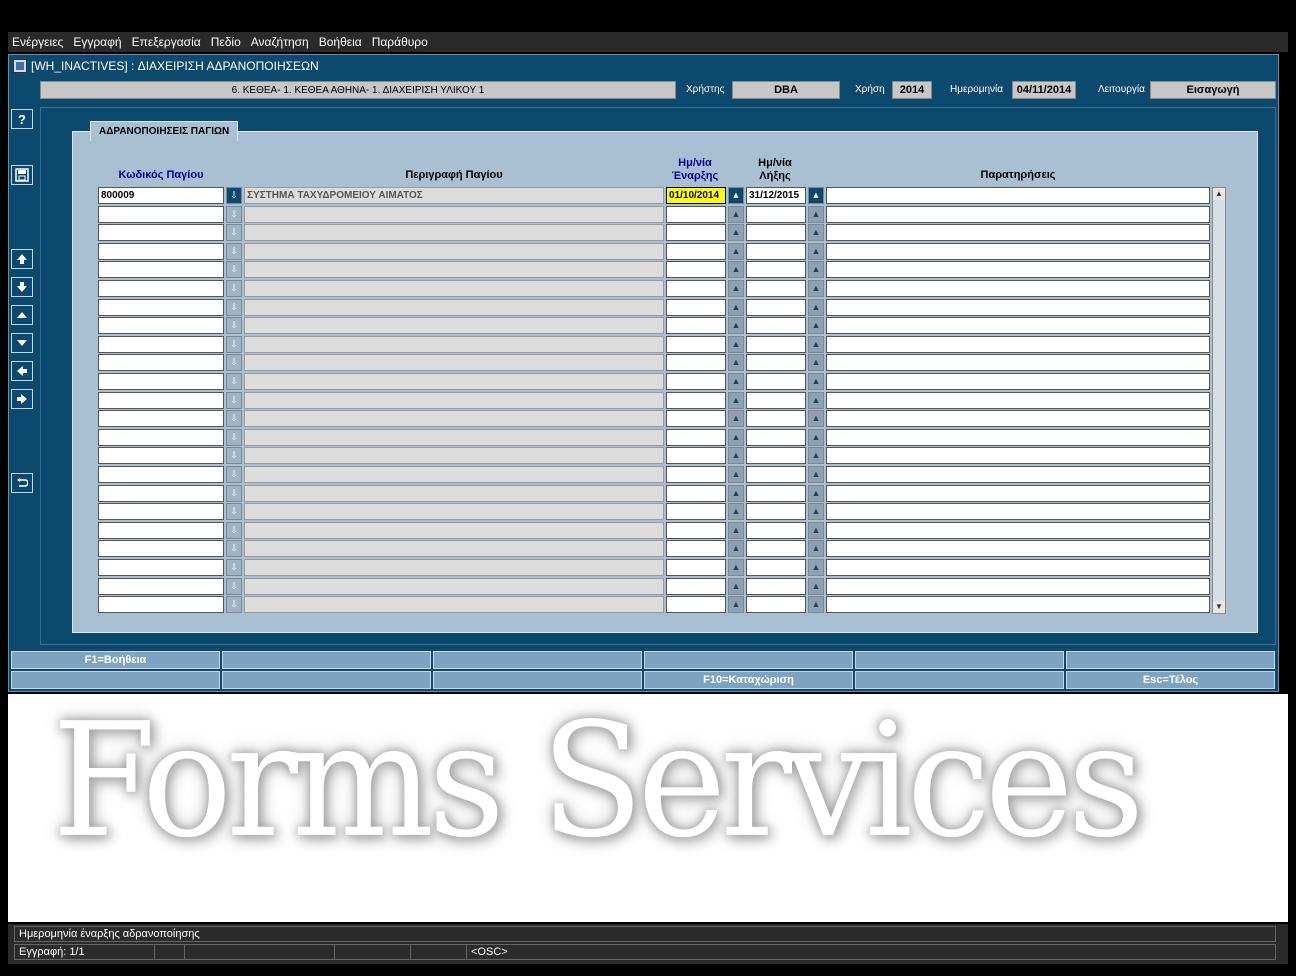  Describe the element at coordinates (22, 371) in the screenshot. I see `previous-block-icon` at that location.